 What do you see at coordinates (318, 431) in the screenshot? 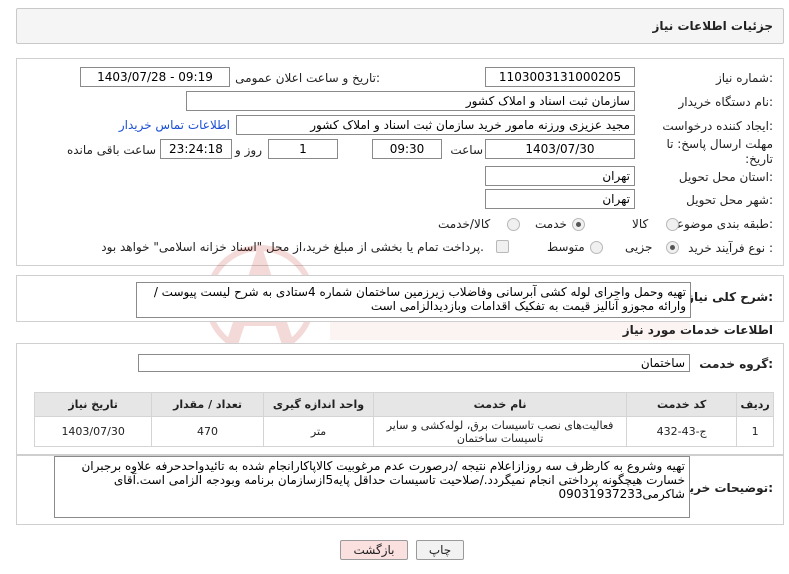
I see `cell-unit: متر` at bounding box center [318, 431].